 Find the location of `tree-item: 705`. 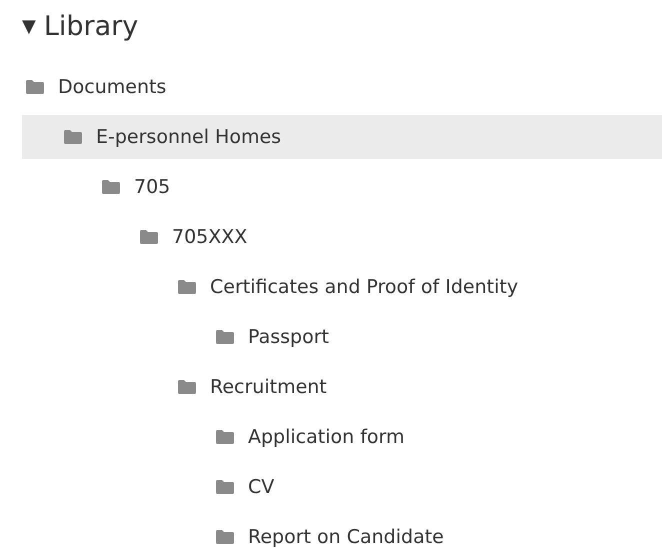

tree-item: 705 is located at coordinates (342, 187).